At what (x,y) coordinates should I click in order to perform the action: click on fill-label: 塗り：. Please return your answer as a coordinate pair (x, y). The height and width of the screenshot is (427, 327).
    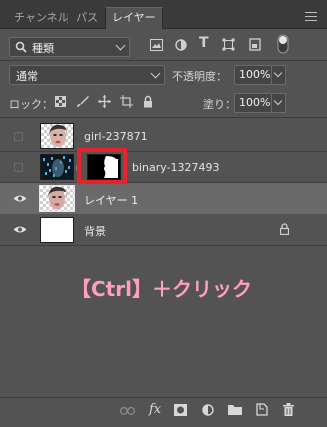
    Looking at the image, I should click on (219, 104).